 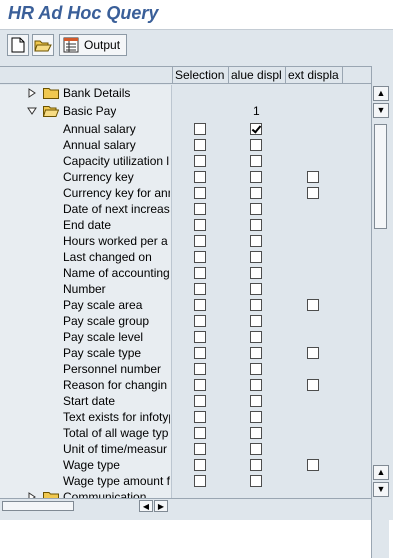 What do you see at coordinates (115, 241) in the screenshot?
I see `field-label: Hours worked per a` at bounding box center [115, 241].